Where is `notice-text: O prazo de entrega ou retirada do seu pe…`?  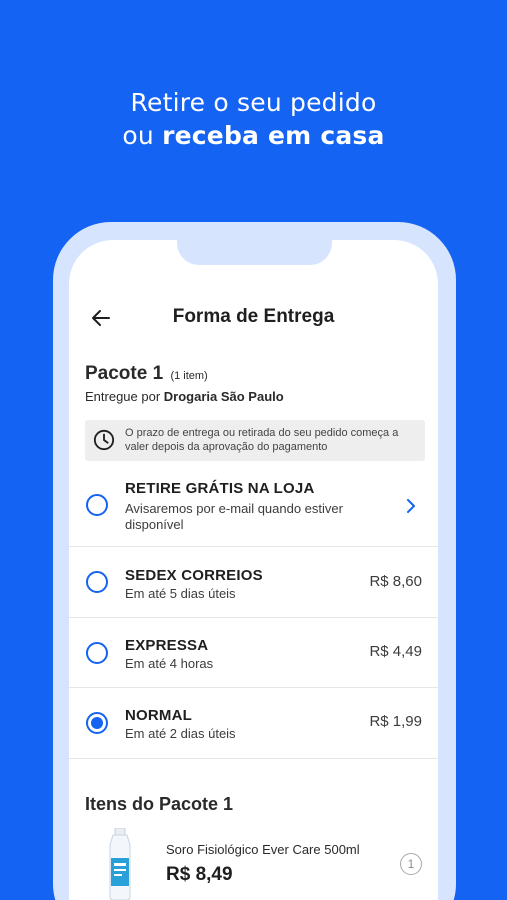 notice-text: O prazo de entrega ou retirada do seu pe… is located at coordinates (262, 440).